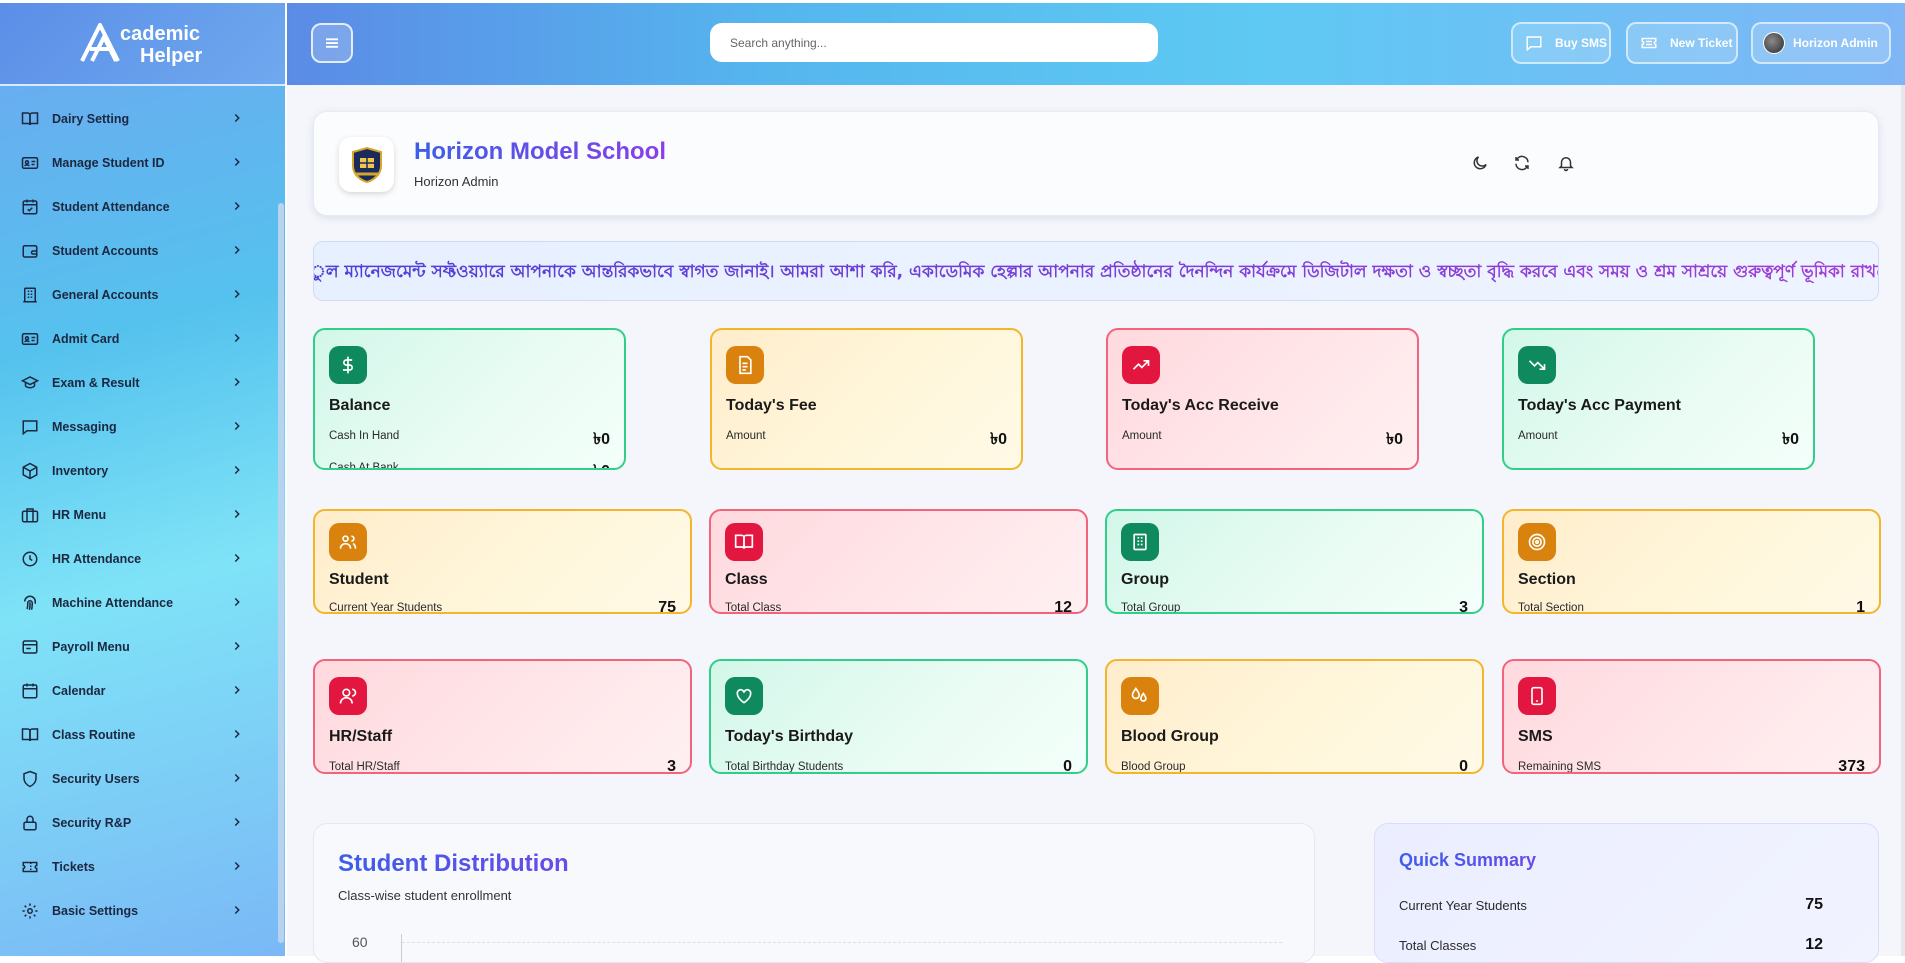 The width and height of the screenshot is (1905, 963). Describe the element at coordinates (135, 471) in the screenshot. I see `sidebar-item-inventory: Inventory` at that location.